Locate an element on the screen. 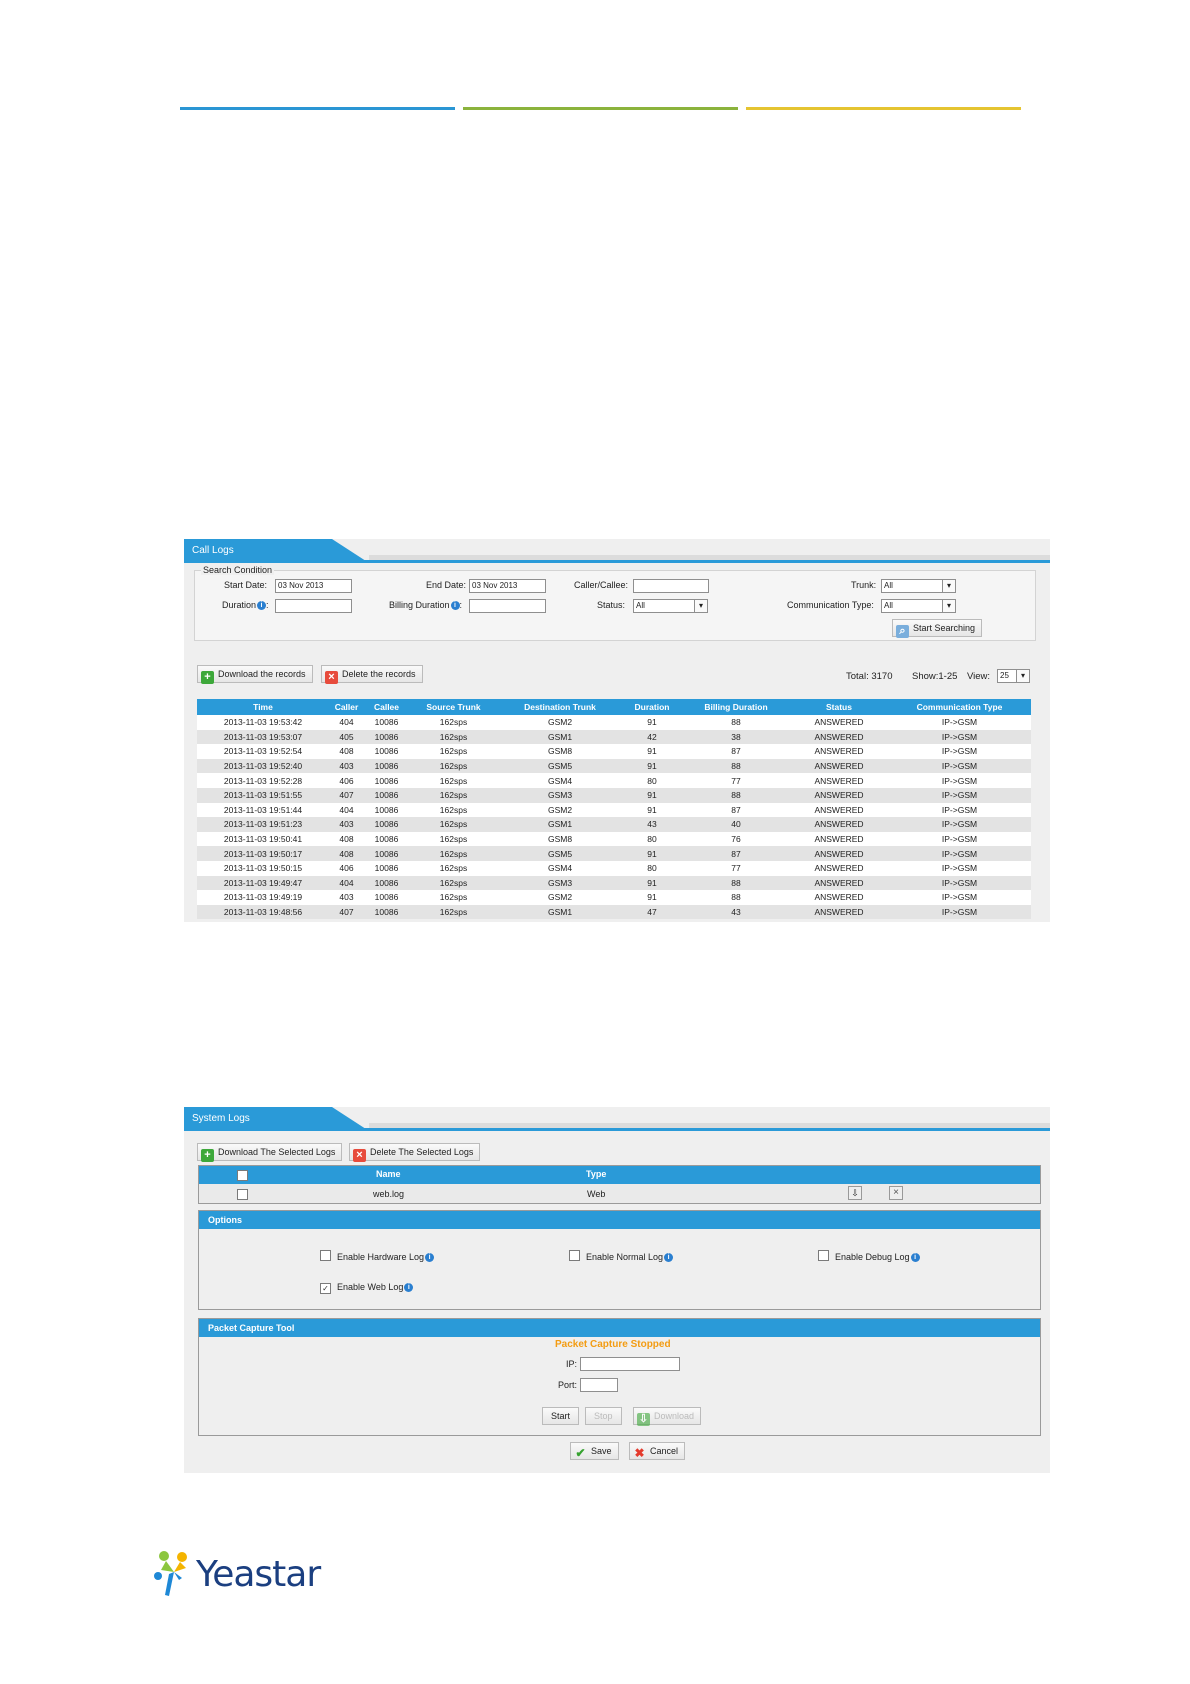 The width and height of the screenshot is (1190, 1684). start-capture-button: Start is located at coordinates (561, 1416).